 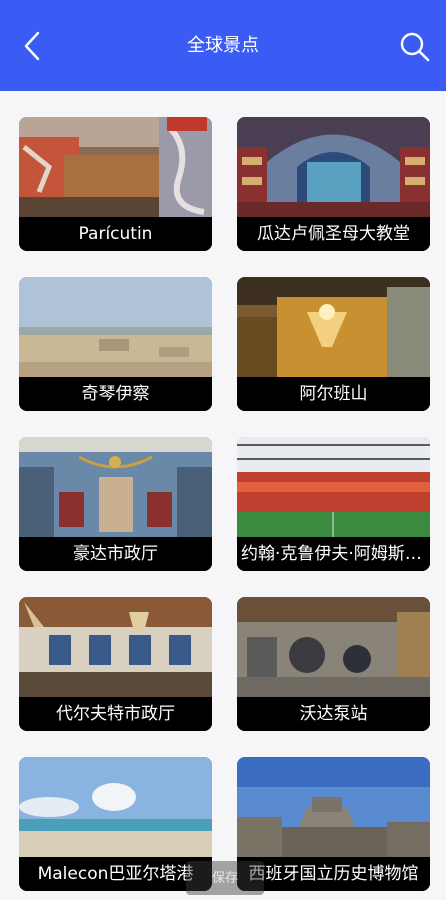 What do you see at coordinates (225, 878) in the screenshot?
I see `save-button: 保存` at bounding box center [225, 878].